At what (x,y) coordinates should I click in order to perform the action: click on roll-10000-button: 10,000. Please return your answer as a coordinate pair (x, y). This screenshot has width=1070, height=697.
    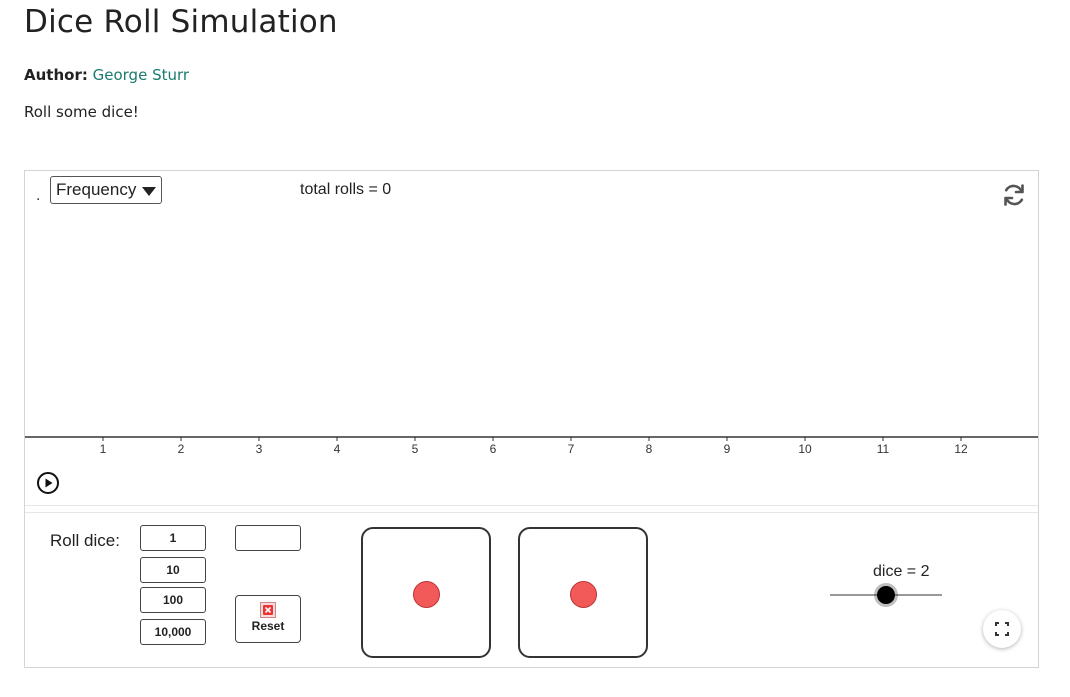
    Looking at the image, I should click on (173, 632).